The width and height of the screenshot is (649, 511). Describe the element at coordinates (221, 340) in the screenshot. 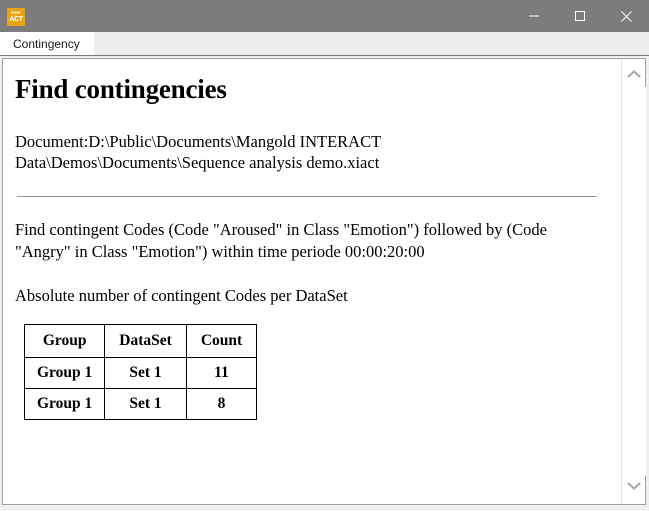

I see `column-header-count: Count` at that location.